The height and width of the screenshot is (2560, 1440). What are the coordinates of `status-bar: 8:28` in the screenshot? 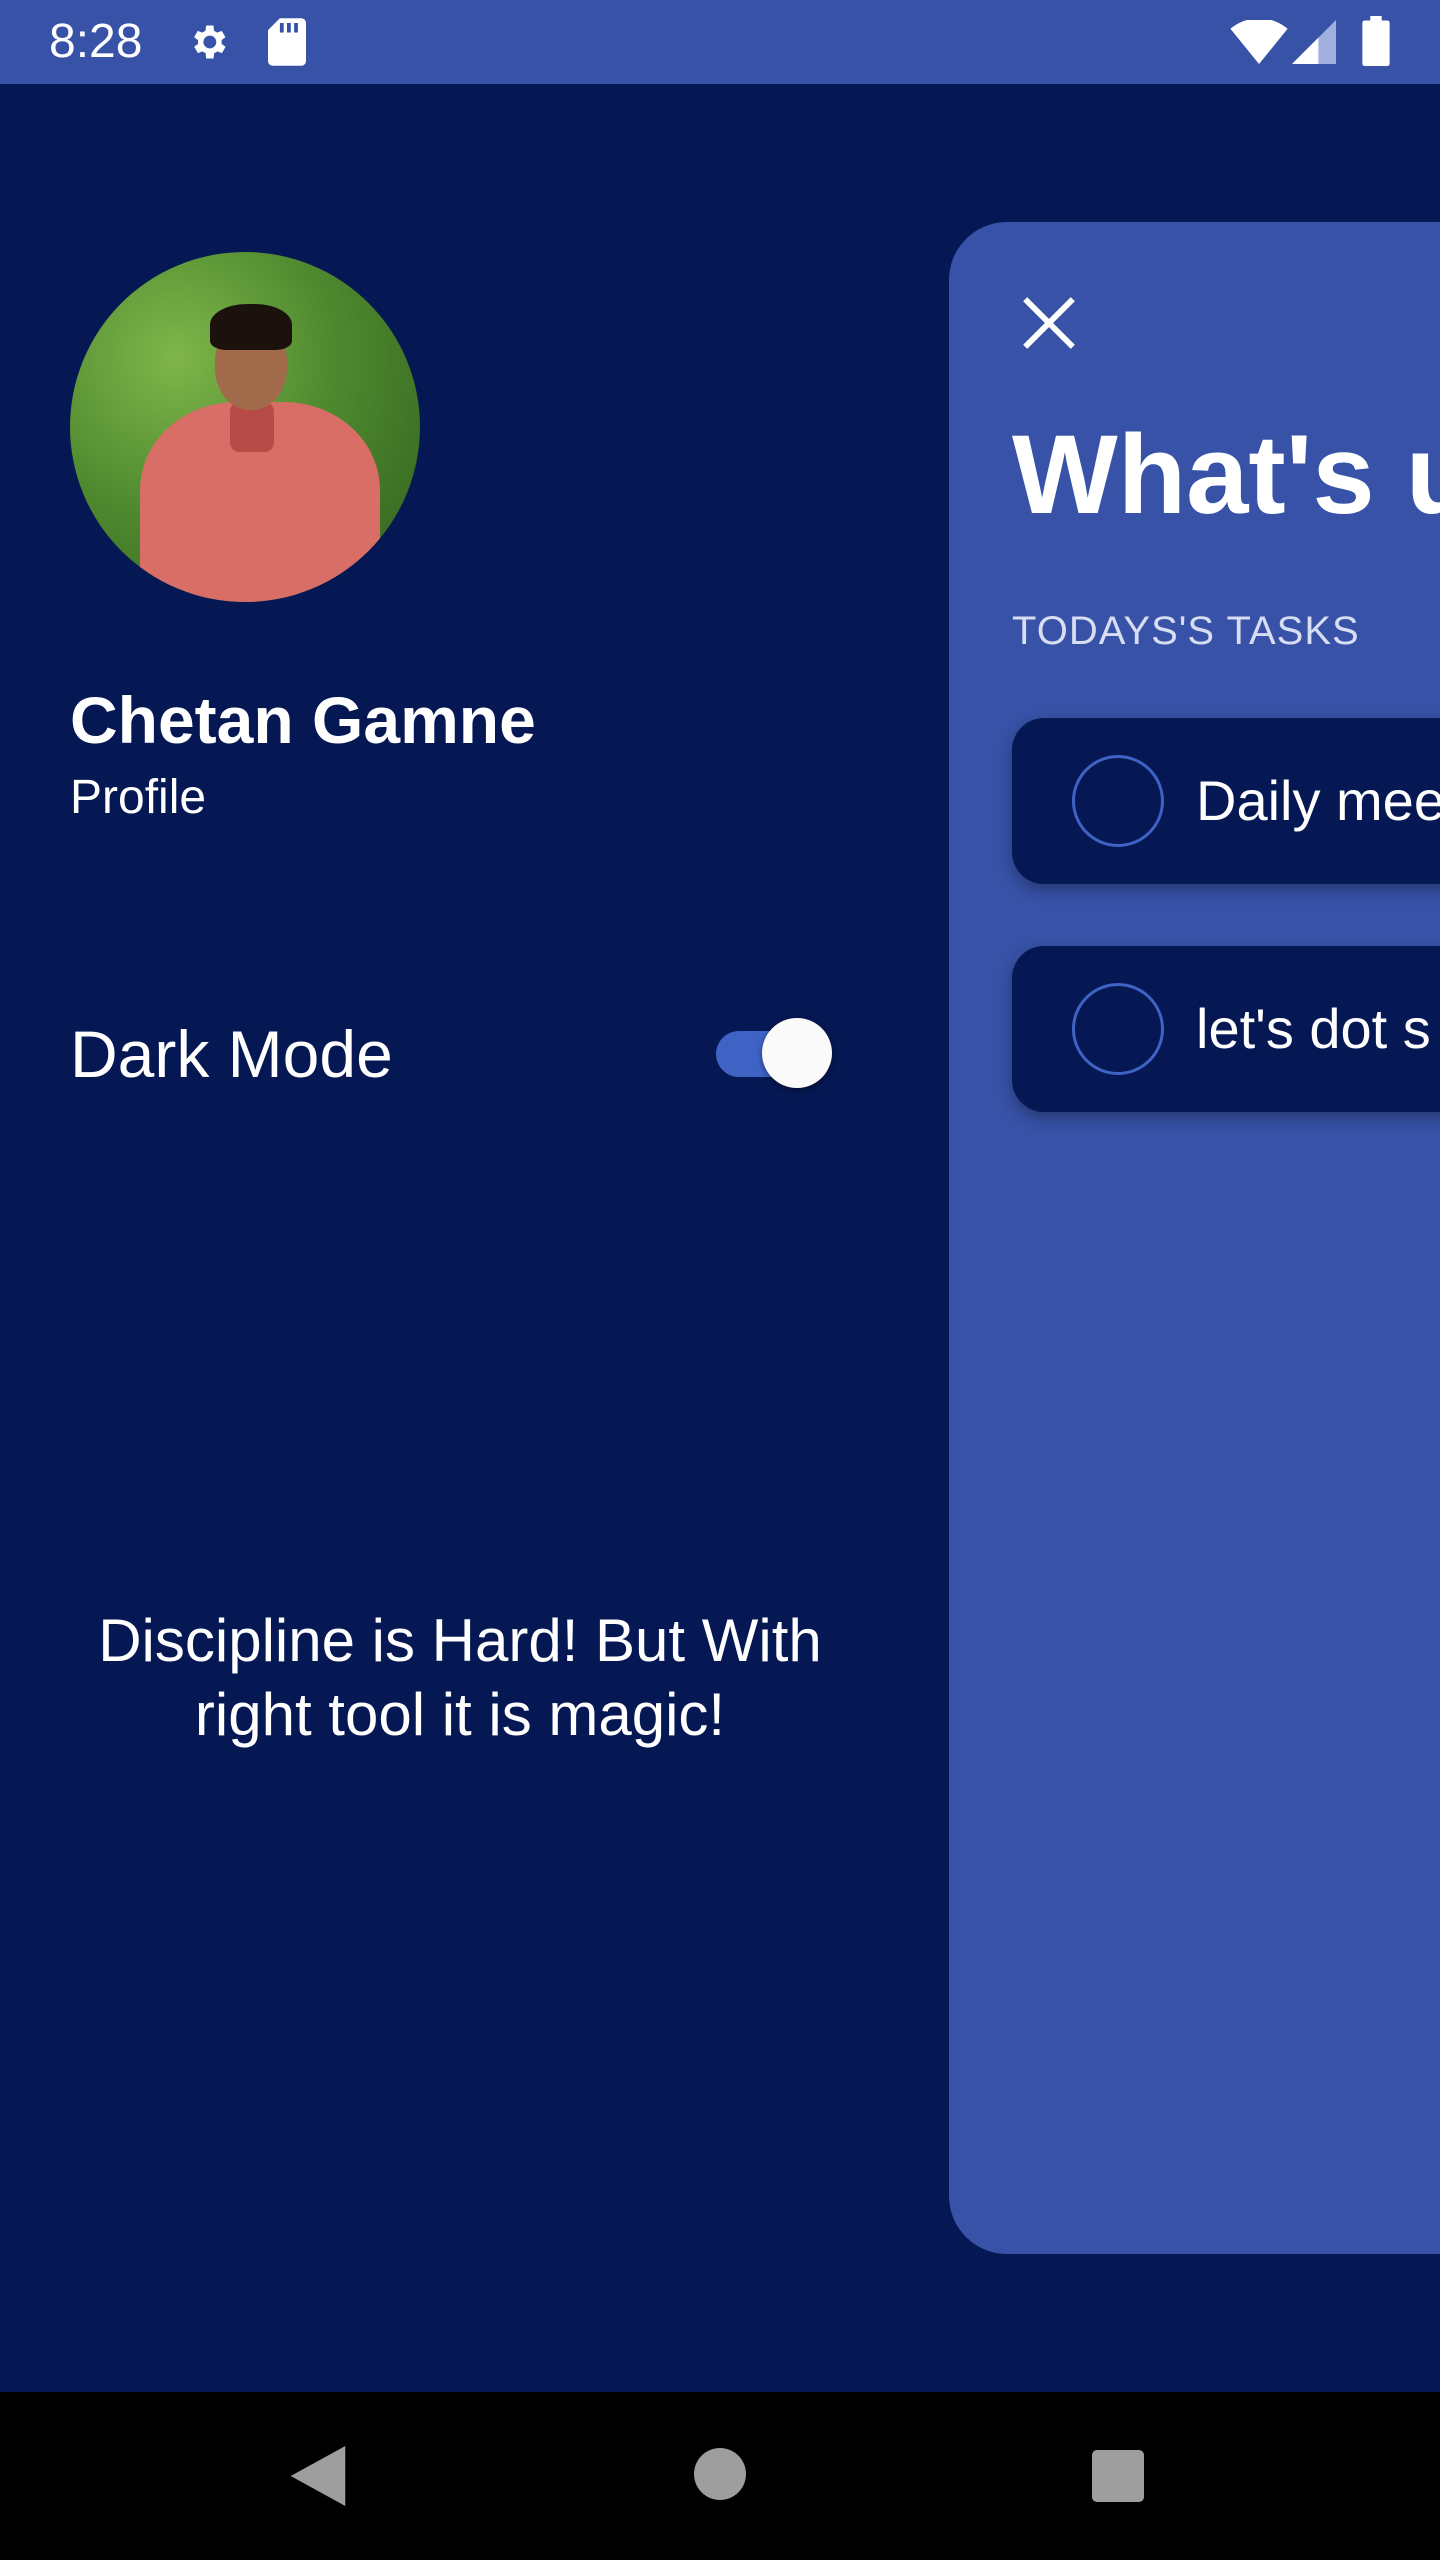 It's located at (720, 42).